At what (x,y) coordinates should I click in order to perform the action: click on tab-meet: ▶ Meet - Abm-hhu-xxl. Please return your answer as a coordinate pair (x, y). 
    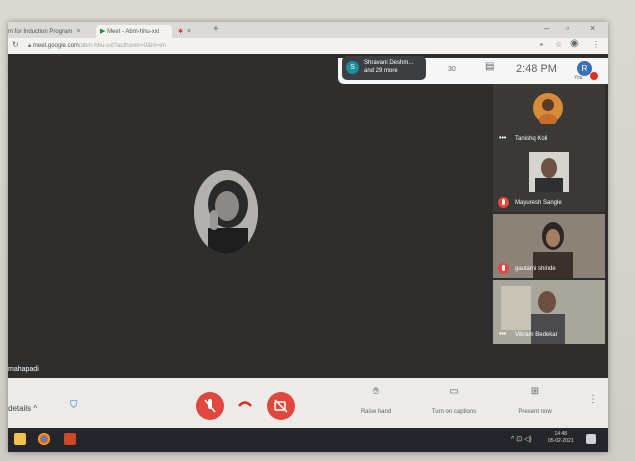
    Looking at the image, I should click on (134, 31).